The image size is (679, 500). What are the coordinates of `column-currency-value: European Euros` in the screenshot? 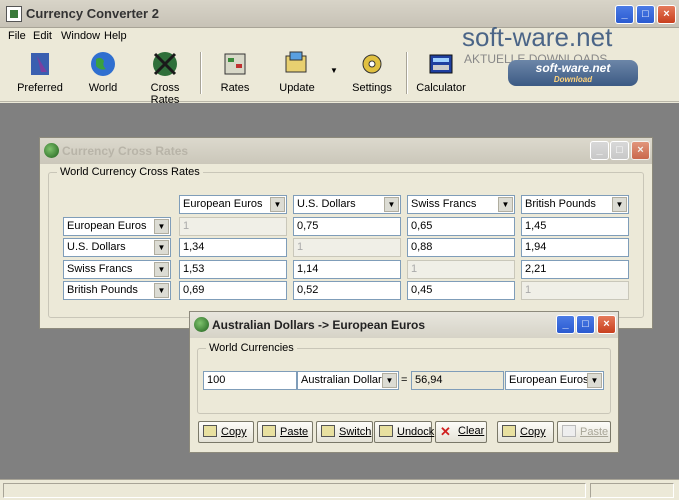 It's located at (223, 204).